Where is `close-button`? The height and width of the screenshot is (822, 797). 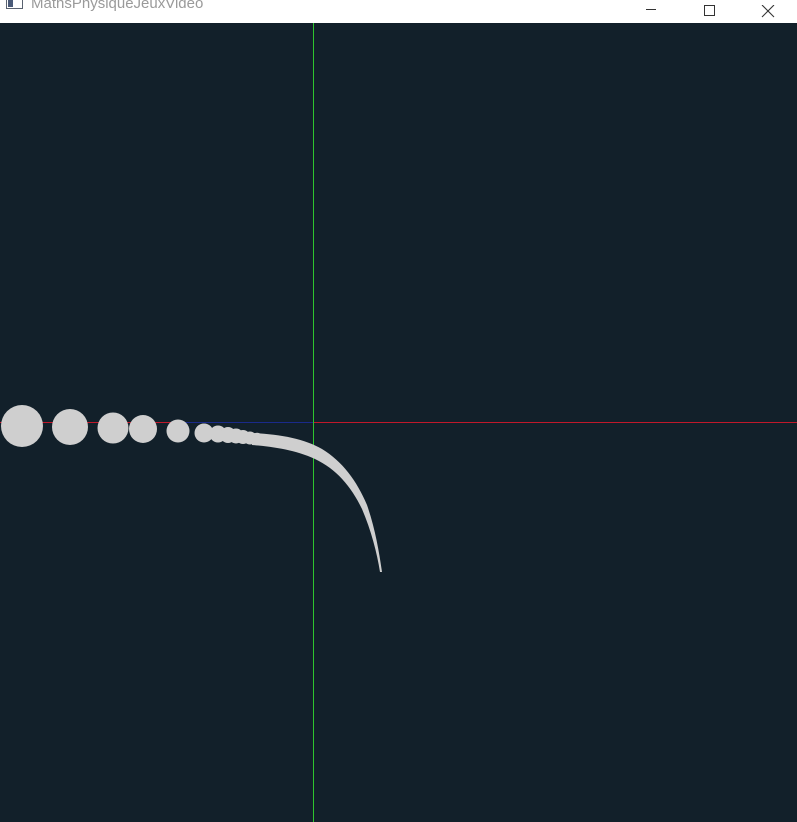 close-button is located at coordinates (768, 11).